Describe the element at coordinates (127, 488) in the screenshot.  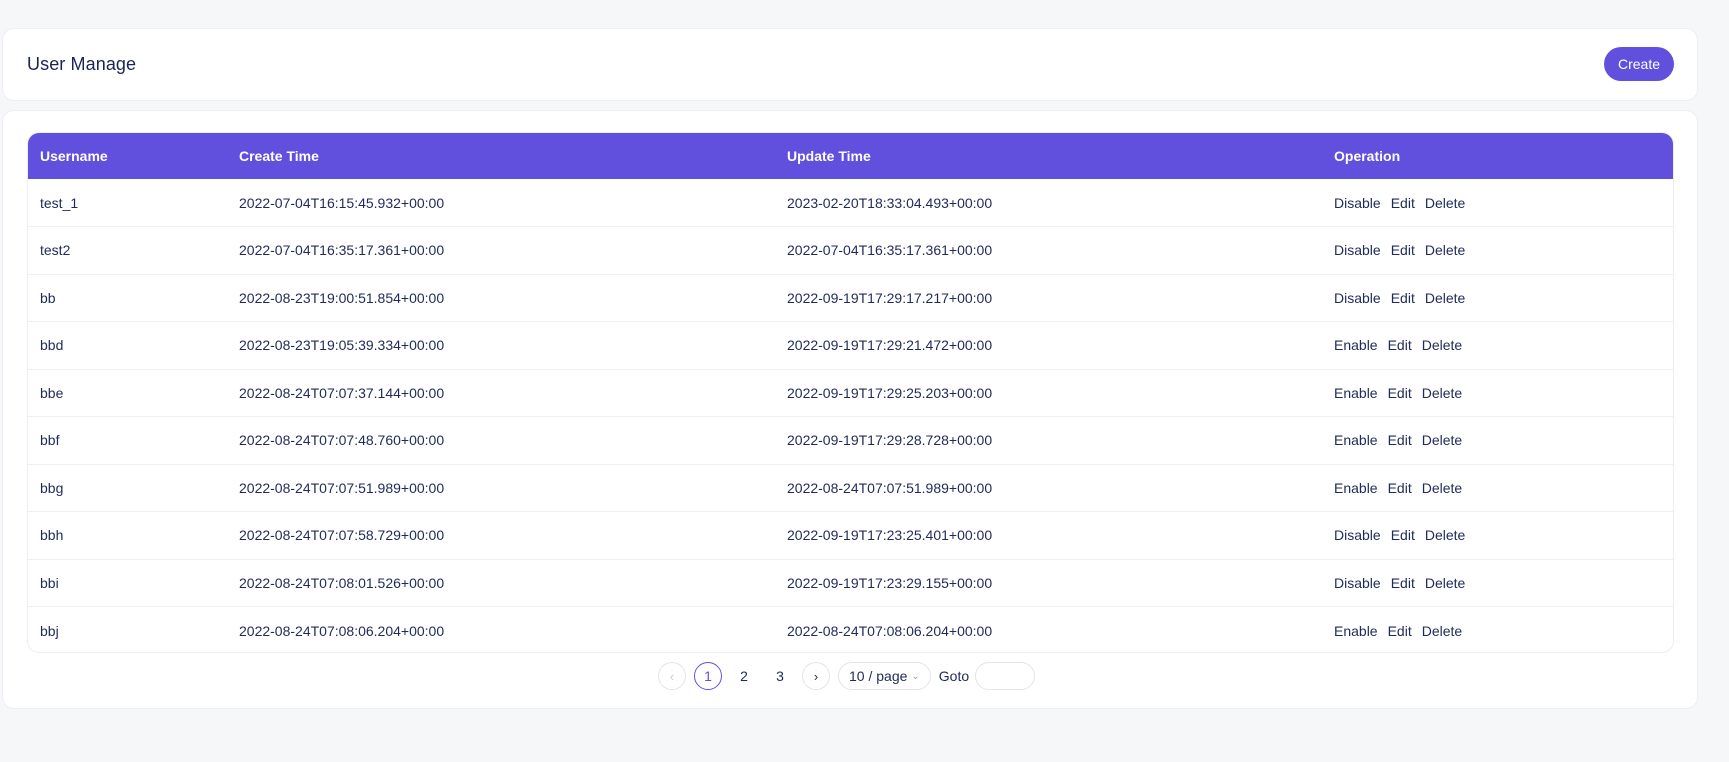
I see `username-cell: bbg` at that location.